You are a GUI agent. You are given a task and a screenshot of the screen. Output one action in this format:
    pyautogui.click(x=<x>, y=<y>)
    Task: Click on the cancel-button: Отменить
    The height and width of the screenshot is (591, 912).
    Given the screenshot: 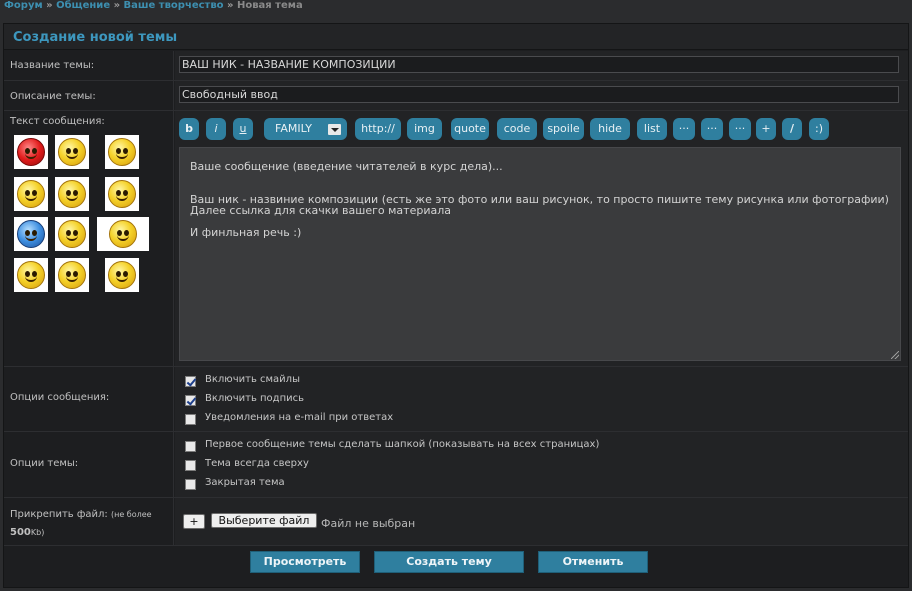 What is the action you would take?
    pyautogui.click(x=593, y=562)
    